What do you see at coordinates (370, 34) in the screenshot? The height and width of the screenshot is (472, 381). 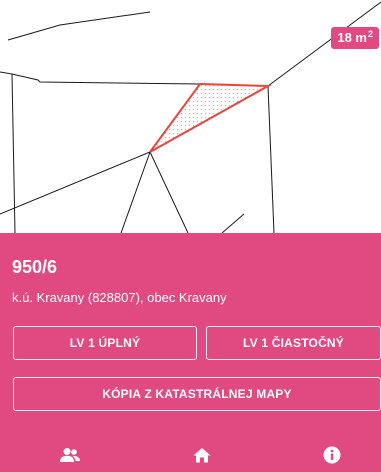 I see `area-unit-superscript: 2` at bounding box center [370, 34].